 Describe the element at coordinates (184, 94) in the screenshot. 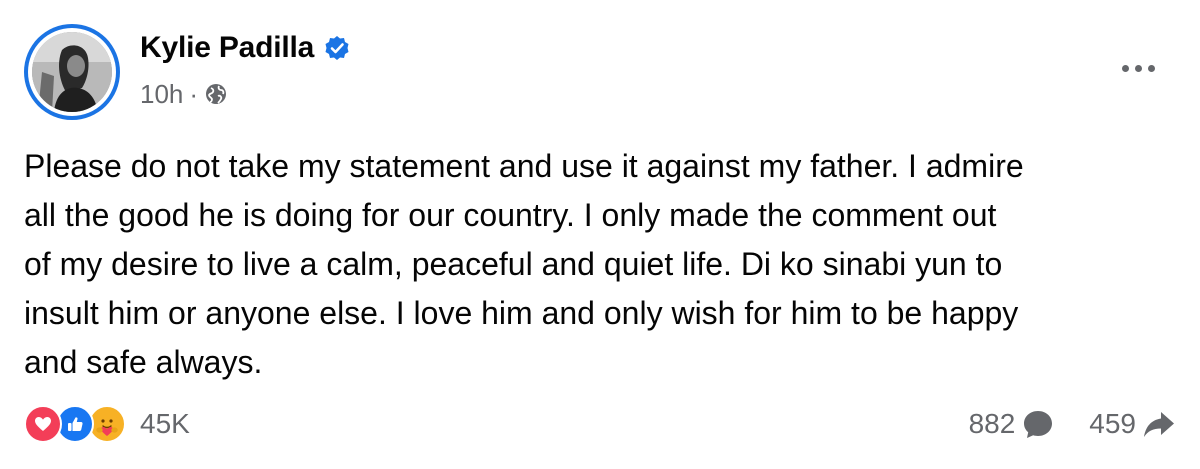

I see `post-meta: 10h ·` at that location.